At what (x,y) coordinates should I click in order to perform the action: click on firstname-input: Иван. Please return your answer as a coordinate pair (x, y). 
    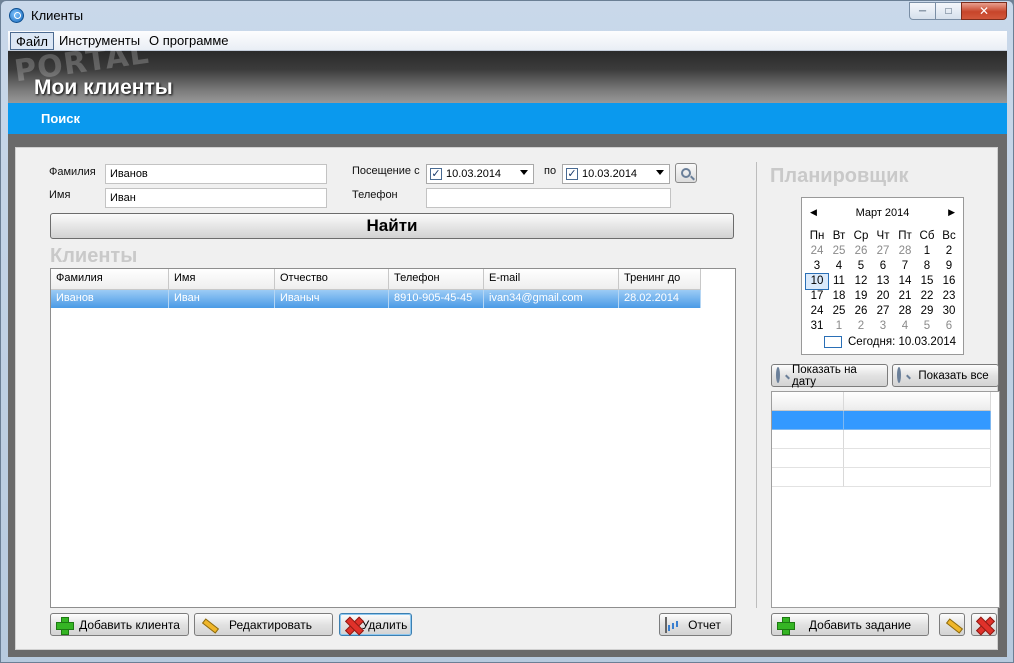
    Looking at the image, I should click on (216, 198).